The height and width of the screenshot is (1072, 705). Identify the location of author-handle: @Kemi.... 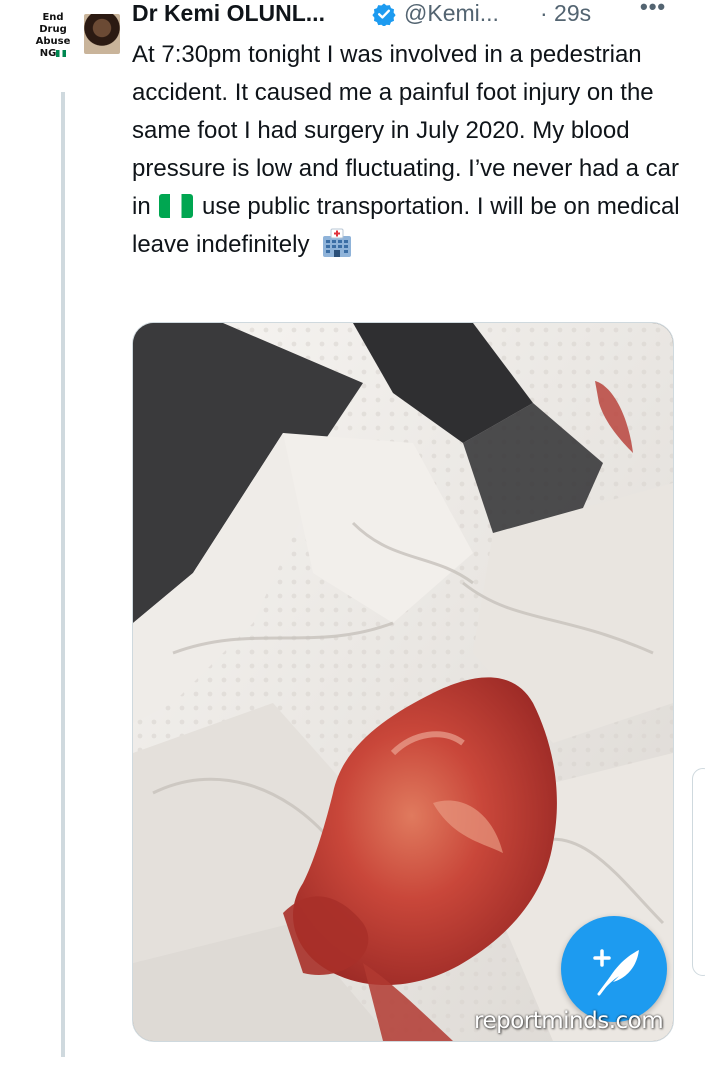
(451, 13).